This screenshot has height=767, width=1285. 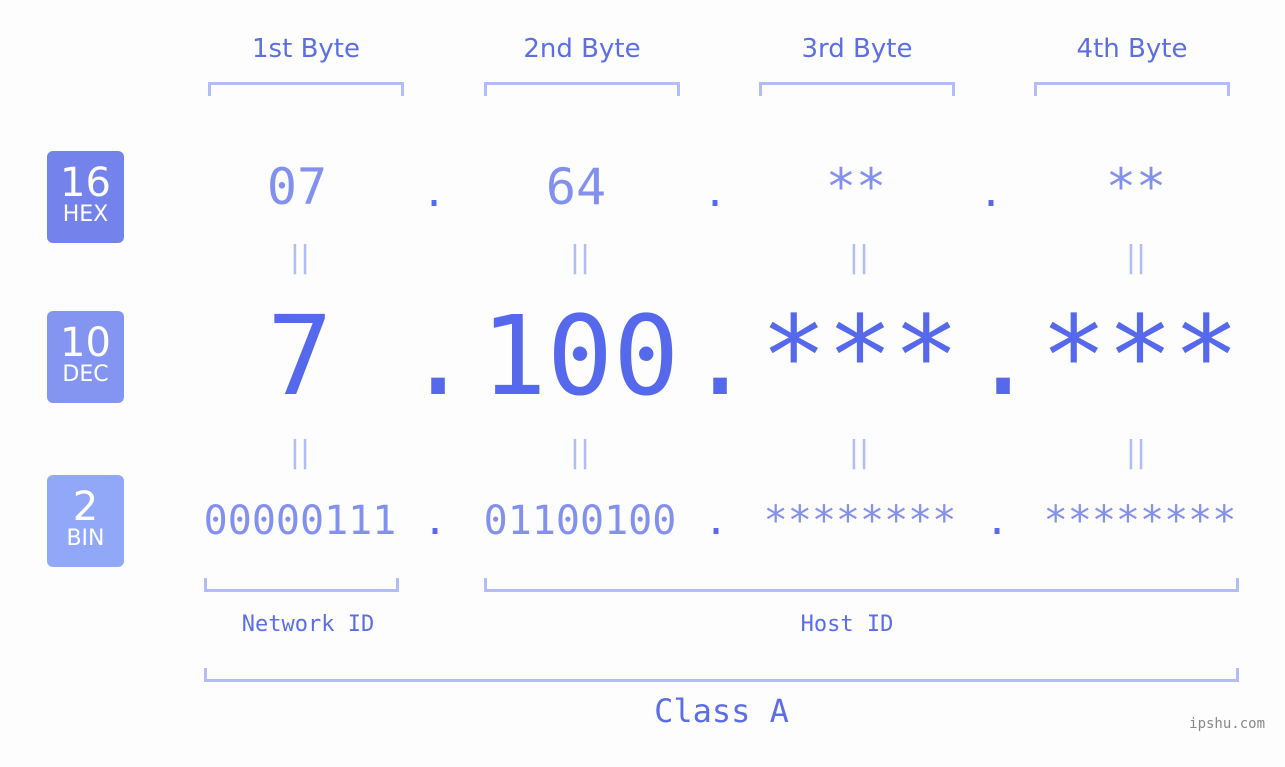 What do you see at coordinates (1136, 257) in the screenshot?
I see `equals-hex-dec-4: ||` at bounding box center [1136, 257].